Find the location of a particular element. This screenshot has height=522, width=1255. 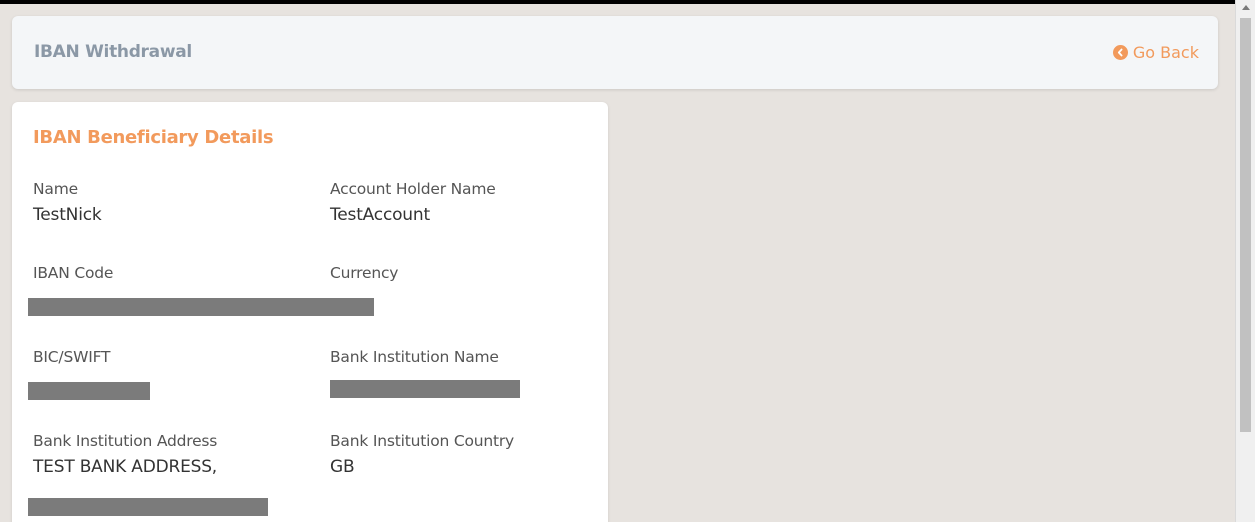

field-value: TEST BANK ADDRESS, is located at coordinates (125, 467).